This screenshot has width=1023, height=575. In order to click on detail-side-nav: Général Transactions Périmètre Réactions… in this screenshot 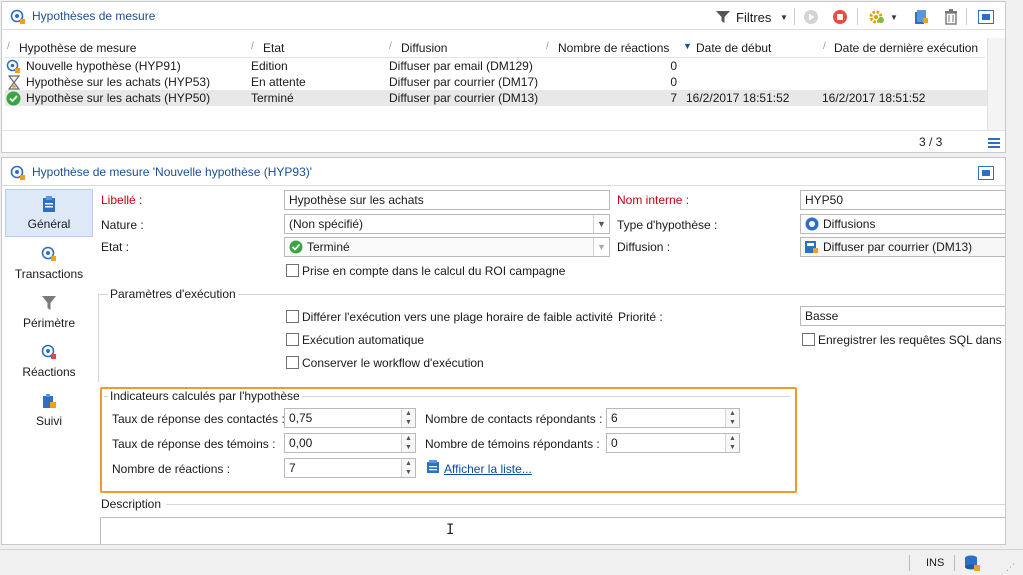, I will do `click(48, 365)`.